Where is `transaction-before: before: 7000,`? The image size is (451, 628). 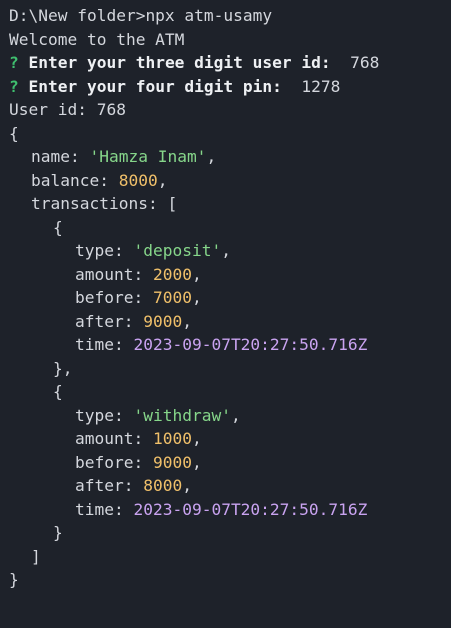
transaction-before: before: 7000, is located at coordinates (138, 297).